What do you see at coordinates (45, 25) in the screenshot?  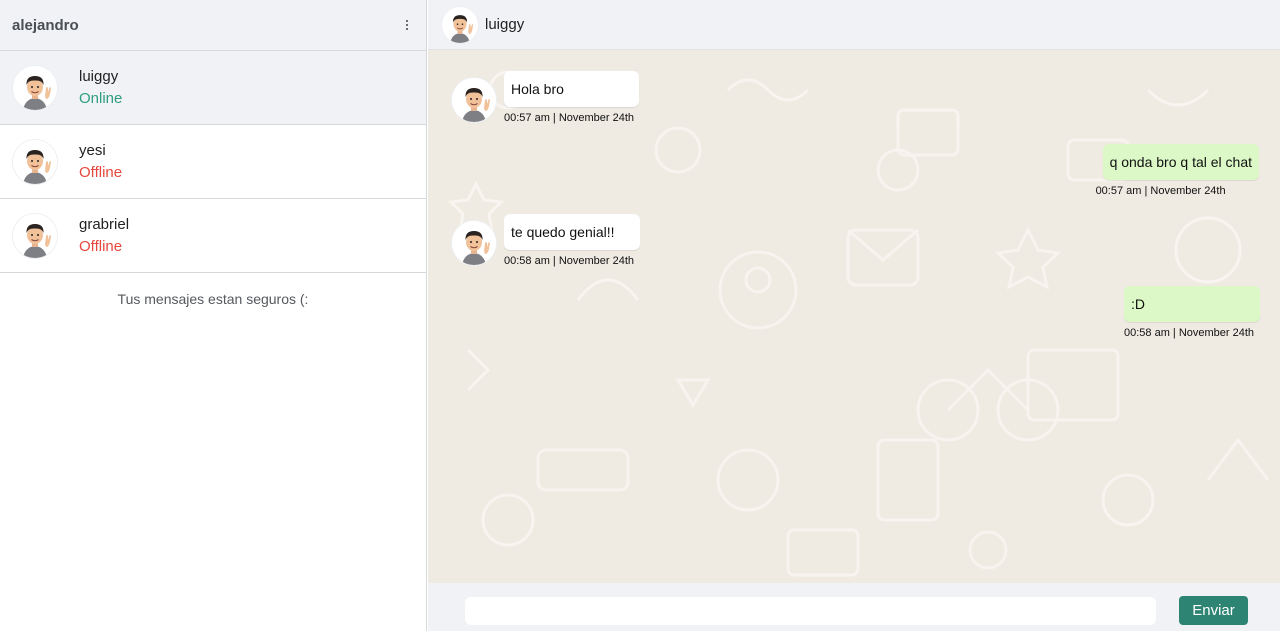 I see `current-user-name: alejandro` at bounding box center [45, 25].